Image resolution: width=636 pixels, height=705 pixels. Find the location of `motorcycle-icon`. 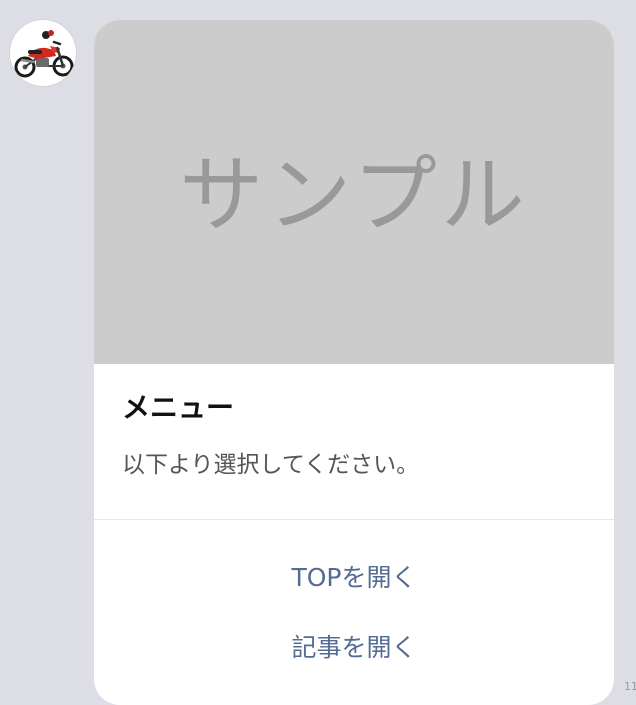

motorcycle-icon is located at coordinates (44, 54).